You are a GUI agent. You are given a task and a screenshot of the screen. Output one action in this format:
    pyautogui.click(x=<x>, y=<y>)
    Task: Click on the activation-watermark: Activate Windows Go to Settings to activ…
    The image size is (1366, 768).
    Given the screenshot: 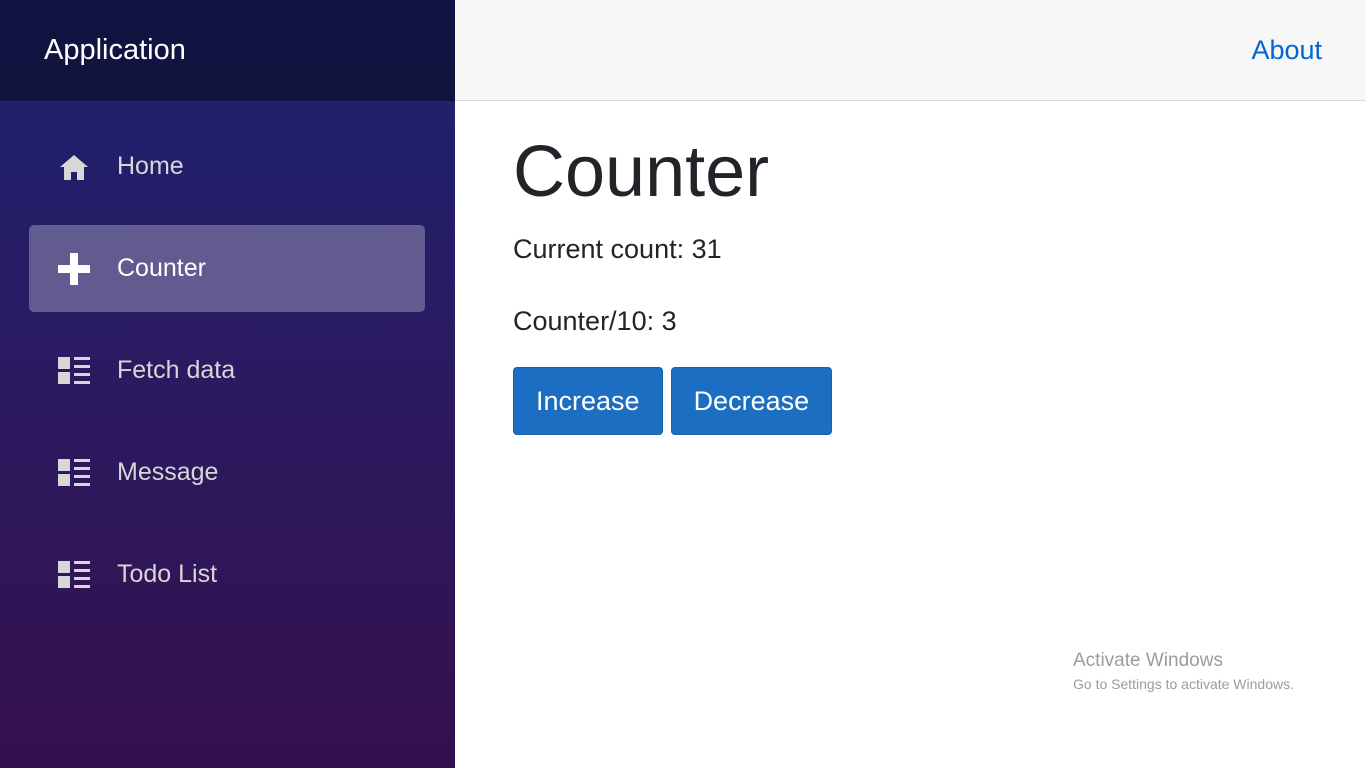 What is the action you would take?
    pyautogui.click(x=1183, y=671)
    